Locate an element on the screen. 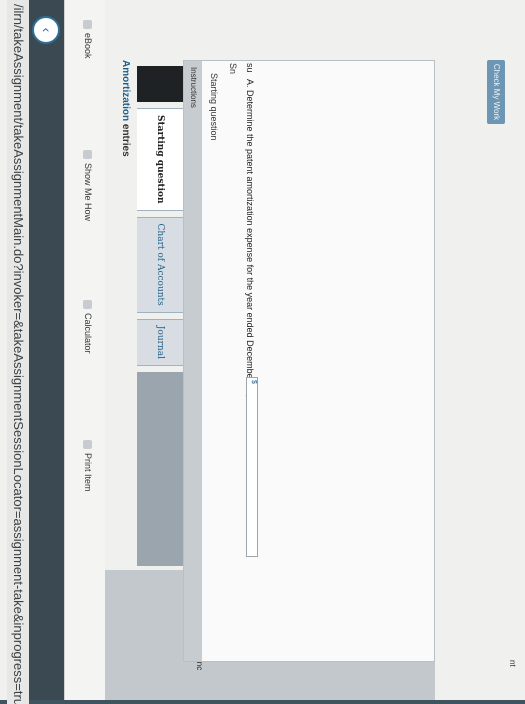 This screenshot has height=704, width=525. ebook-button: eBook is located at coordinates (88, 39).